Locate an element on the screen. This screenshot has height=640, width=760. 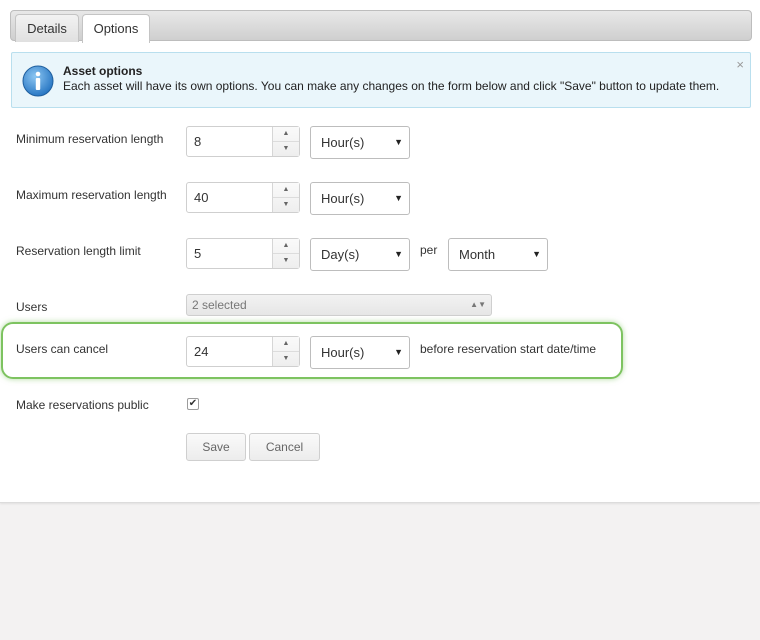
users-cancel-label: Users can cancel is located at coordinates (62, 349).